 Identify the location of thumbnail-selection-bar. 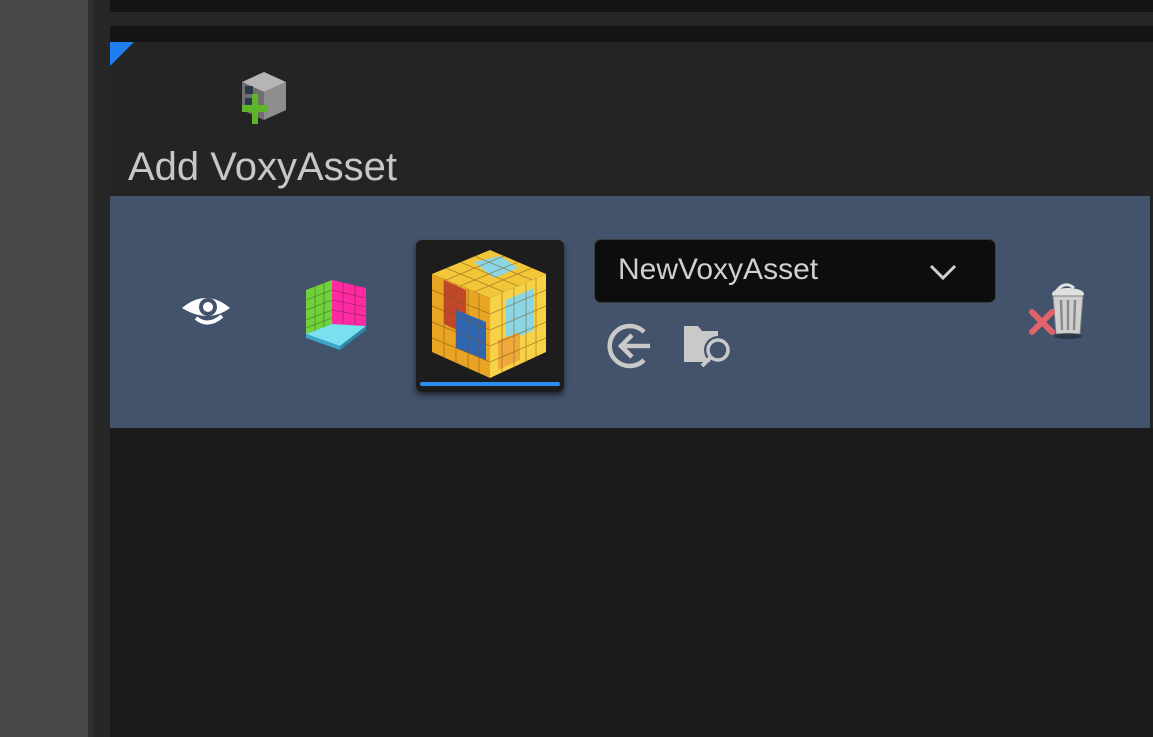
(490, 384).